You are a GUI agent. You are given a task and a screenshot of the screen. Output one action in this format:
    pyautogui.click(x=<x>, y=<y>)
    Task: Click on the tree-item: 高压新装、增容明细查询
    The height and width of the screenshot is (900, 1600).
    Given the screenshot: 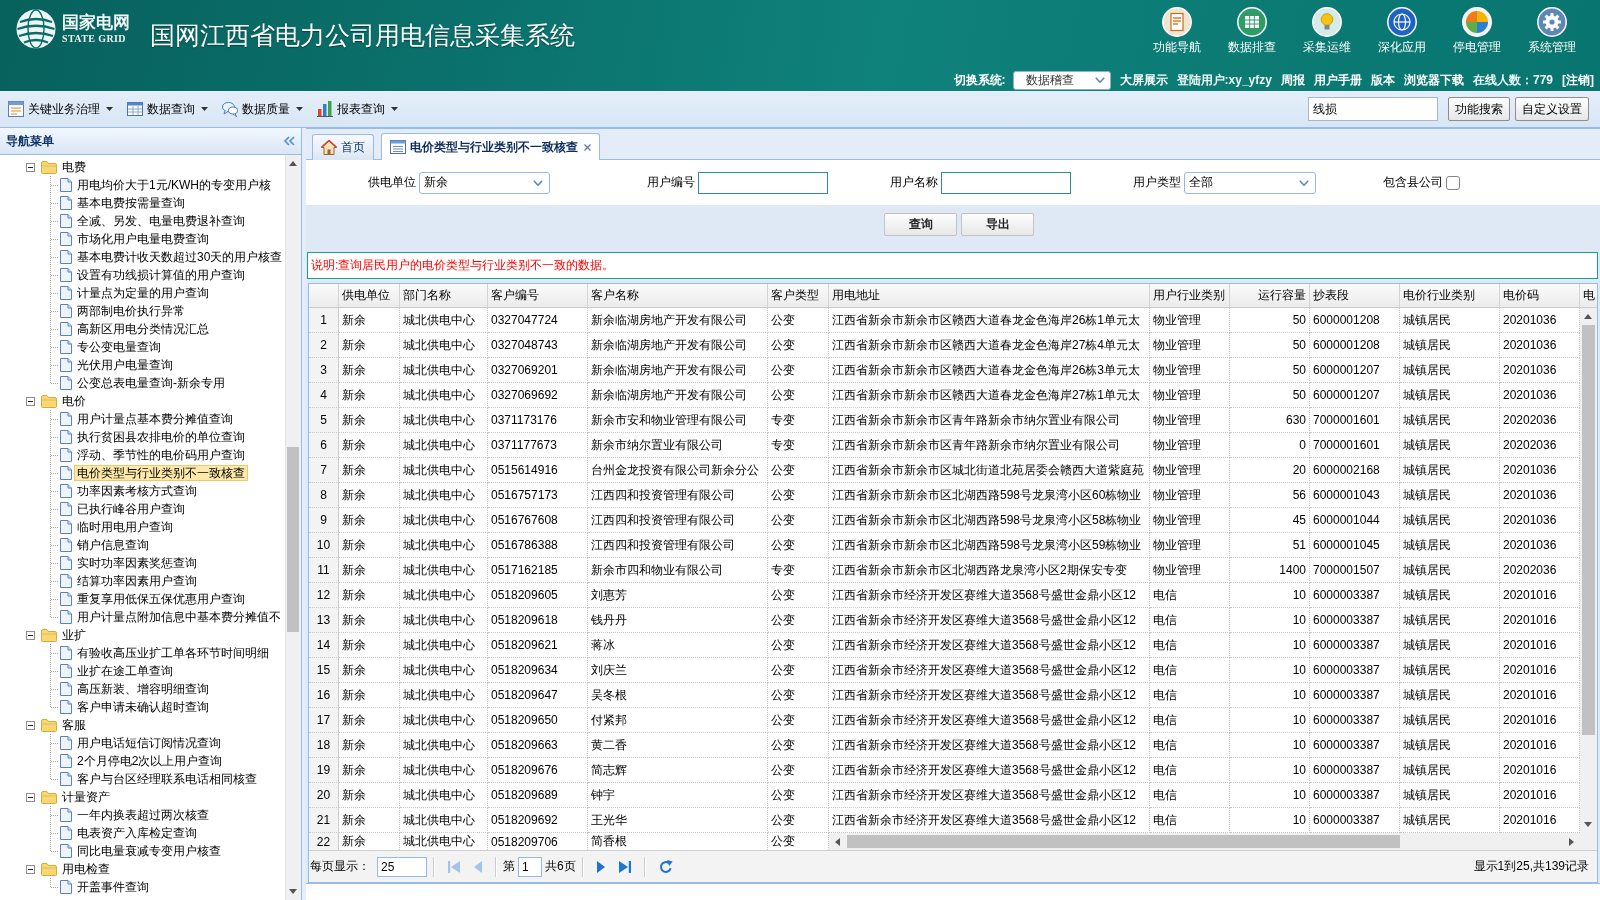 What is the action you would take?
    pyautogui.click(x=143, y=689)
    